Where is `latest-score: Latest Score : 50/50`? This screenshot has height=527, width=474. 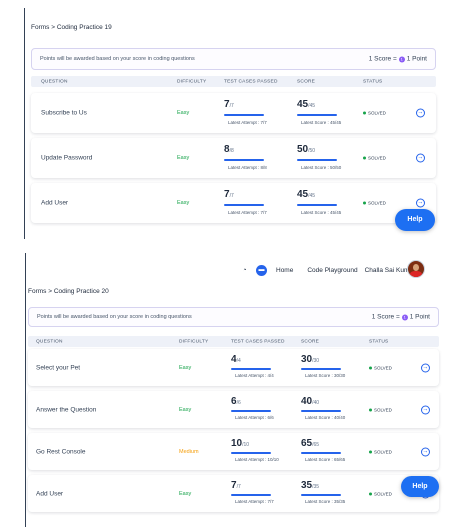
latest-score: Latest Score : 50/50 is located at coordinates (321, 167).